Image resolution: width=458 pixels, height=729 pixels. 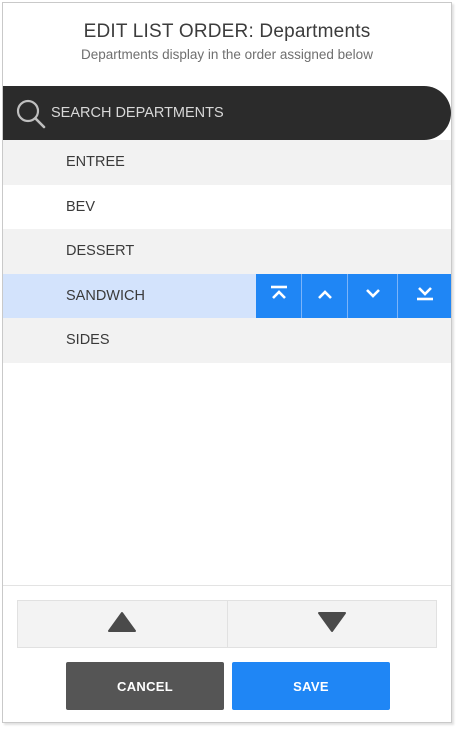 I want to click on list-item-label: ENTREE, so click(x=95, y=162).